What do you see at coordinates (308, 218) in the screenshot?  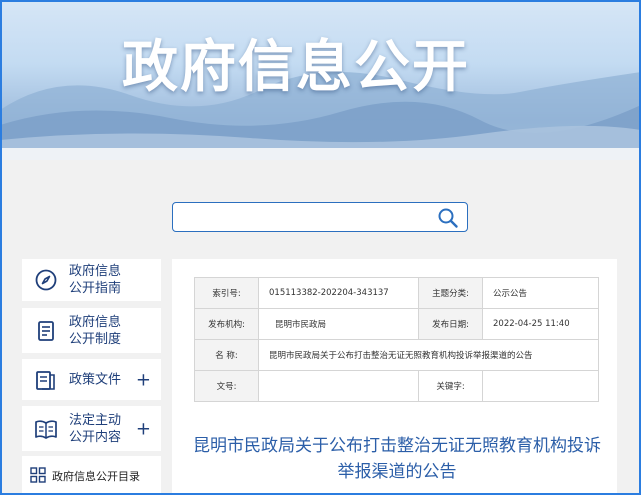 I see `search-input` at bounding box center [308, 218].